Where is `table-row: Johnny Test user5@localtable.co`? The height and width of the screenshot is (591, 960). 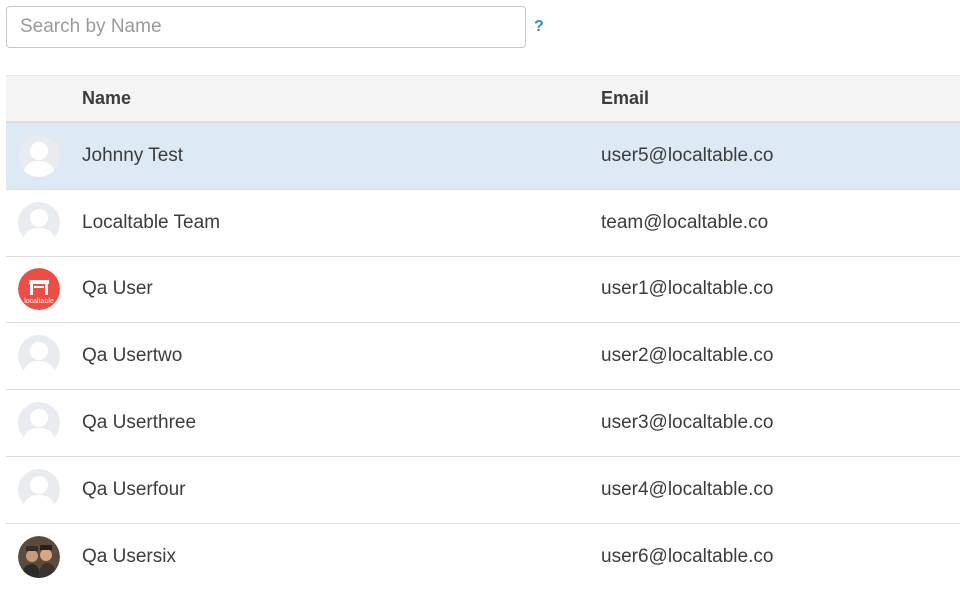 table-row: Johnny Test user5@localtable.co is located at coordinates (483, 156).